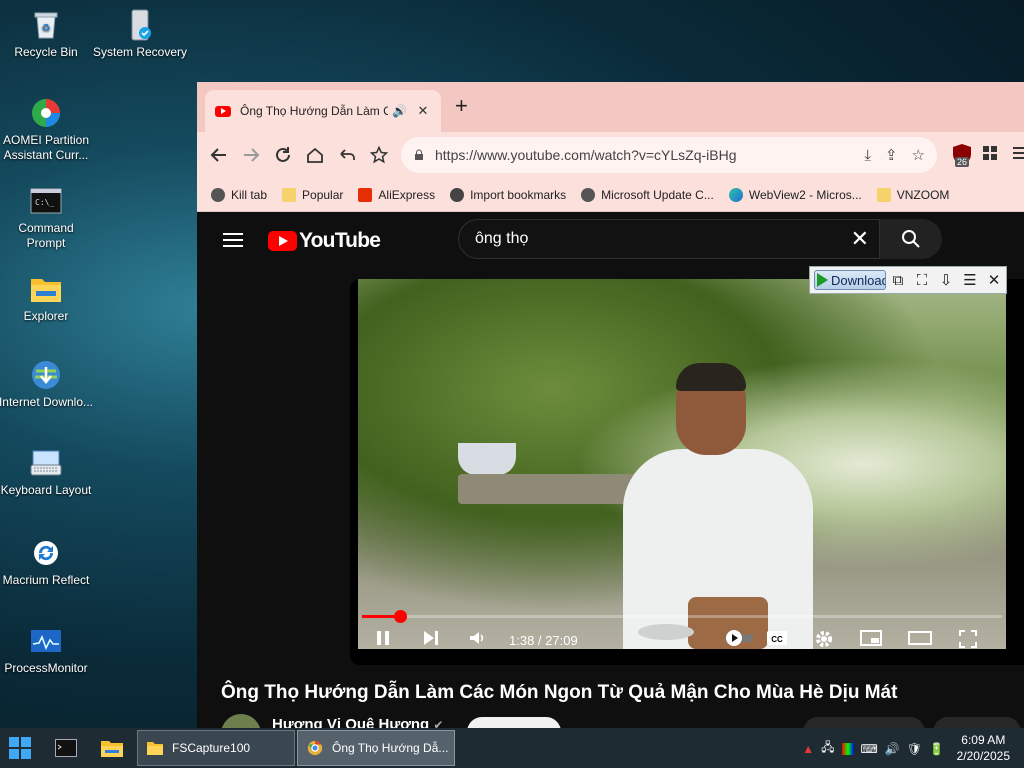  What do you see at coordinates (682, 616) in the screenshot?
I see `progress-bar` at bounding box center [682, 616].